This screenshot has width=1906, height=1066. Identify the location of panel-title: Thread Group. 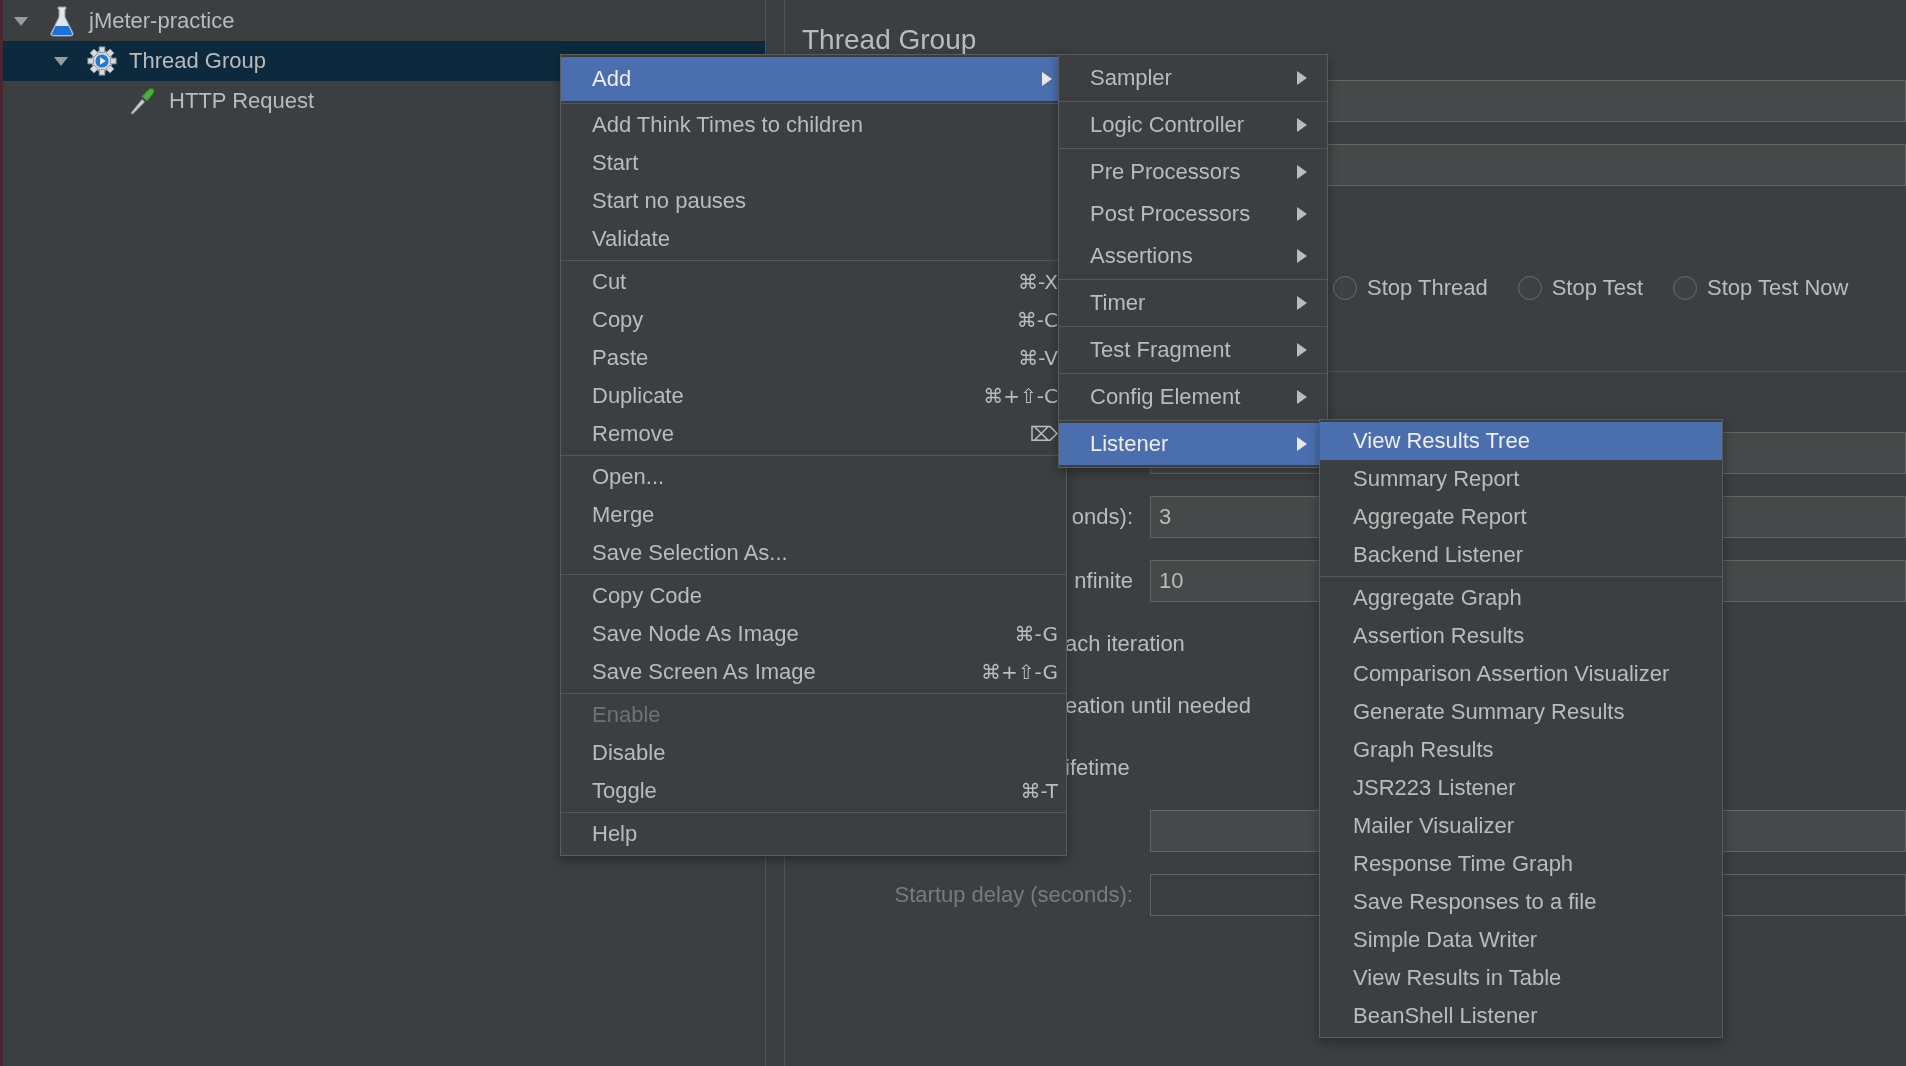
(889, 40).